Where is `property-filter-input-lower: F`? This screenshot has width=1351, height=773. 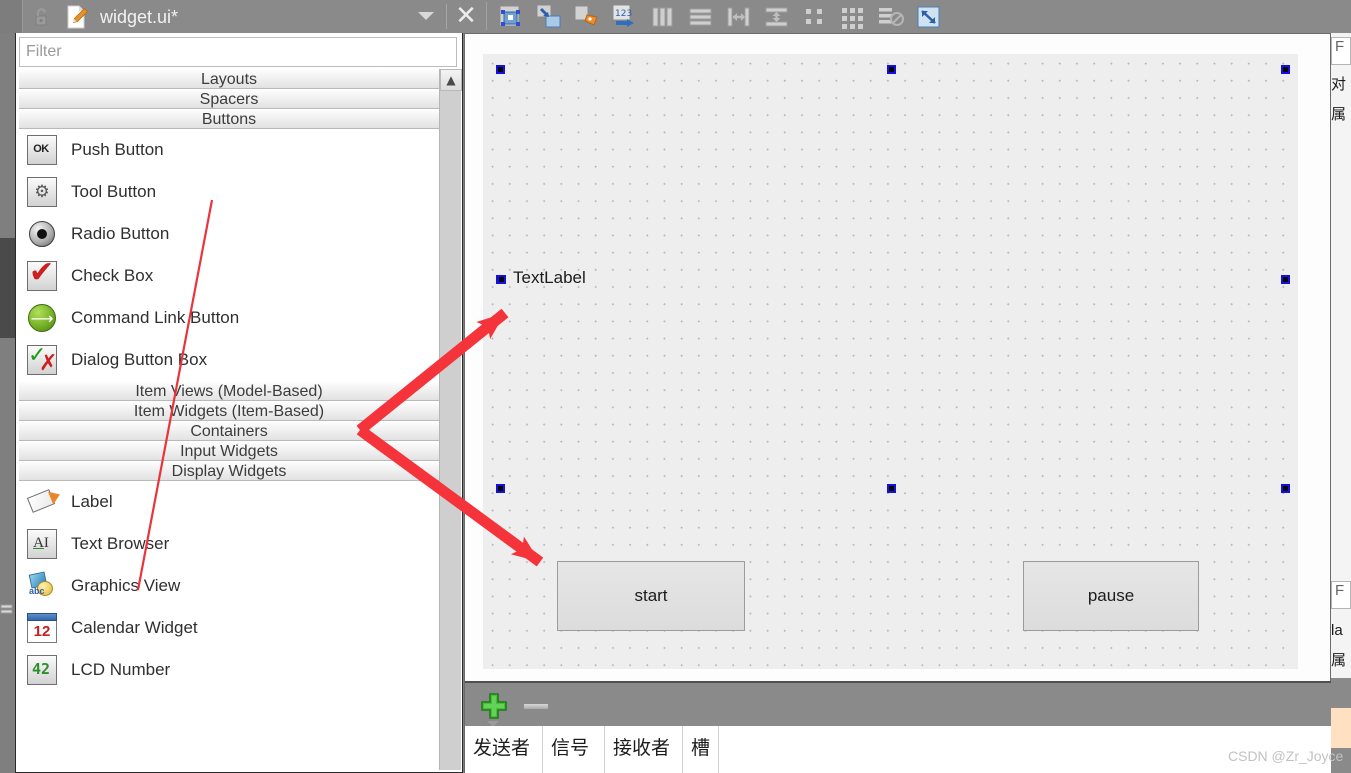 property-filter-input-lower: F is located at coordinates (1341, 595).